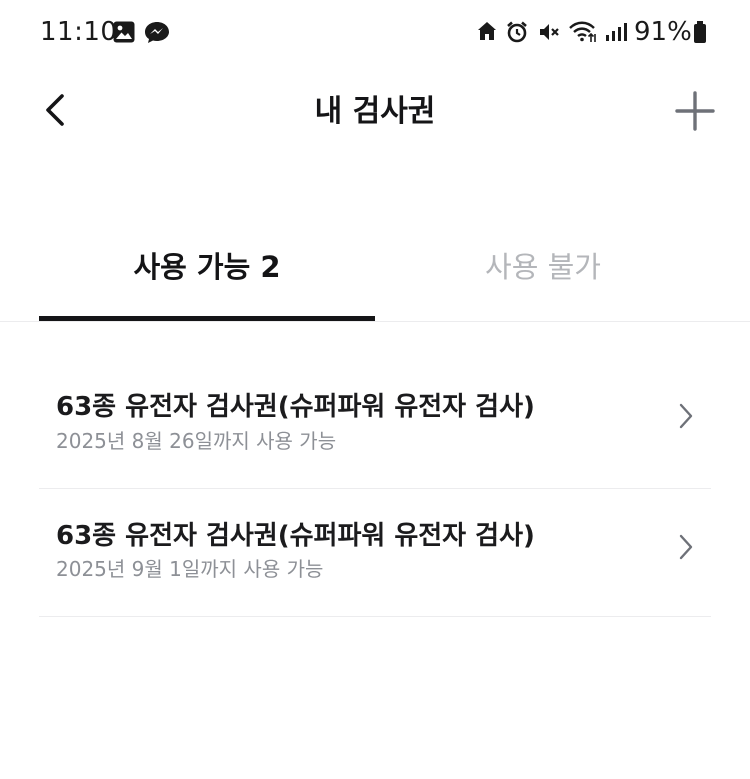 The height and width of the screenshot is (779, 750). I want to click on ticket-expiry: 2025년 8월 26일까지 사용 가능, so click(196, 441).